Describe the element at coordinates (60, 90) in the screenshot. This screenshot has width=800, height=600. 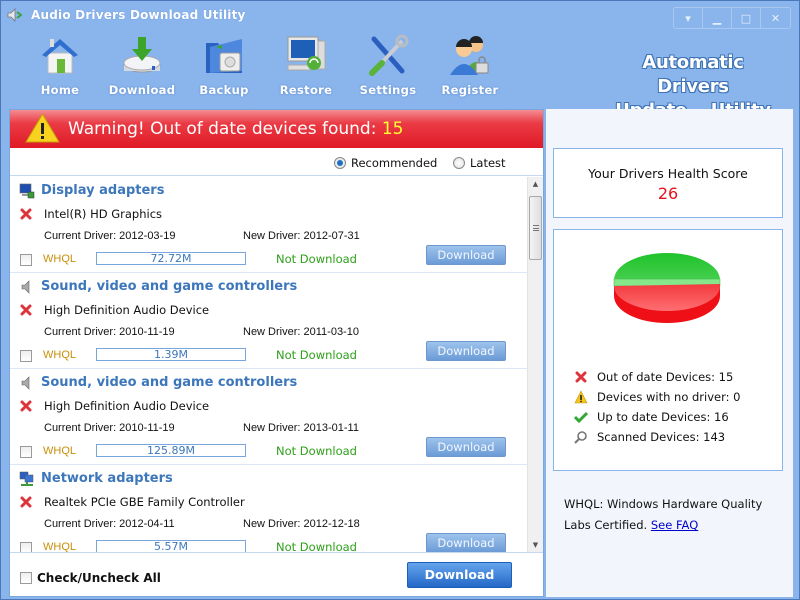
I see `toolbar-home-label: Home` at that location.